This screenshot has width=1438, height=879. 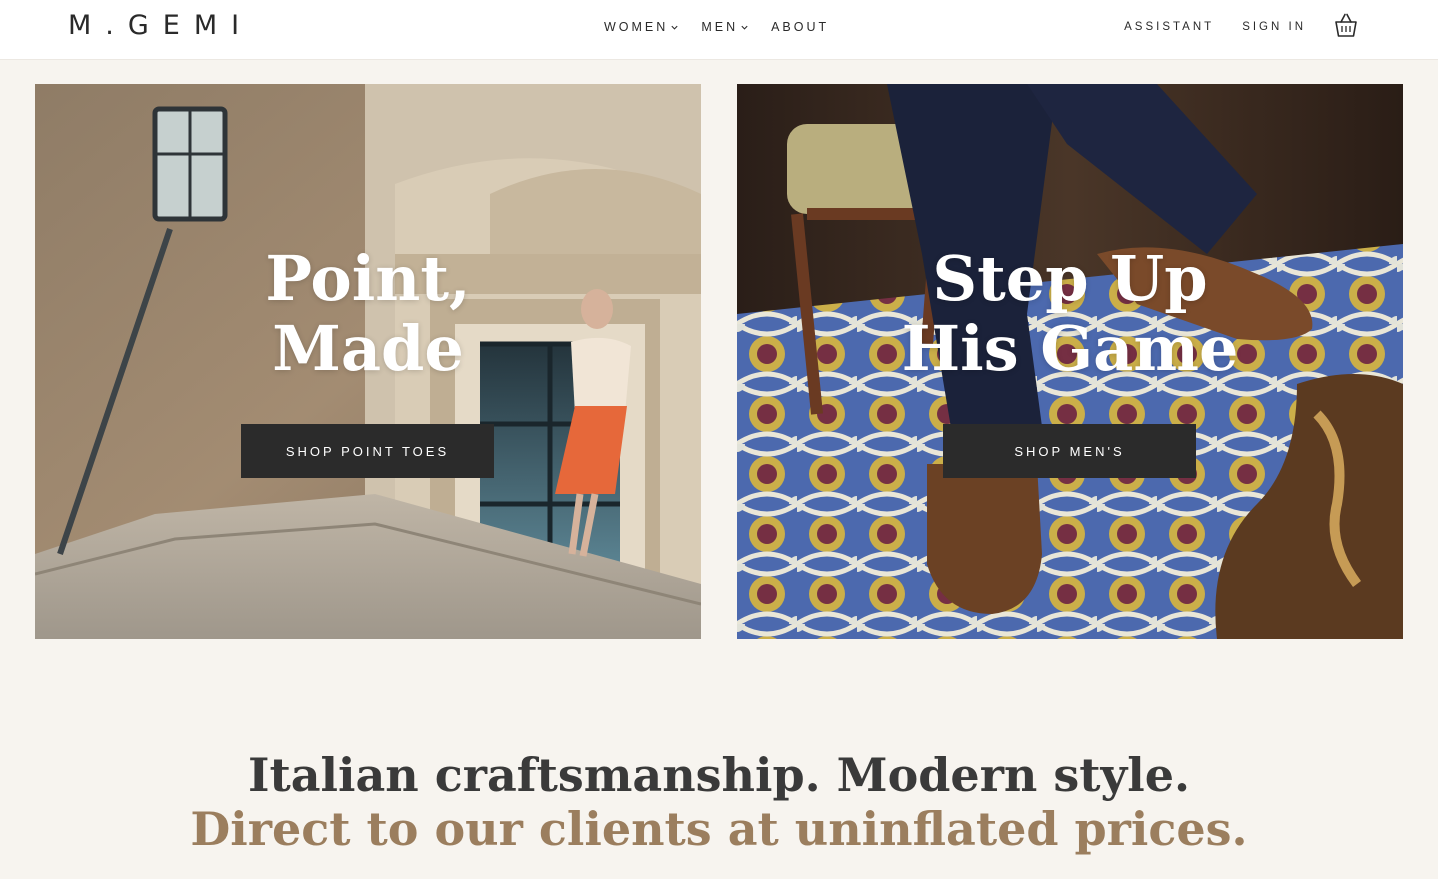 I want to click on nav-women: WOMEN, so click(x=641, y=27).